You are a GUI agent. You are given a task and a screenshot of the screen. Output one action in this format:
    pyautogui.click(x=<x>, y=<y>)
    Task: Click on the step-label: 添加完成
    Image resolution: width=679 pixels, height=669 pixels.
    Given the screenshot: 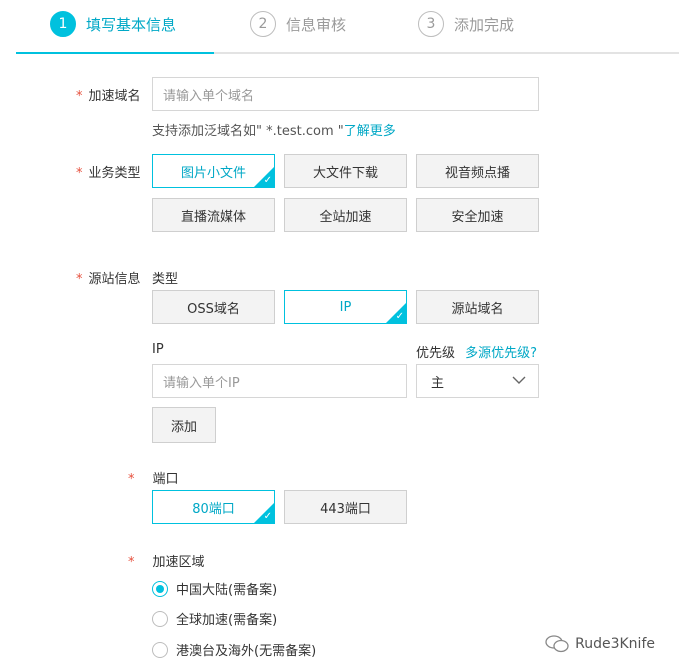 What is the action you would take?
    pyautogui.click(x=484, y=24)
    